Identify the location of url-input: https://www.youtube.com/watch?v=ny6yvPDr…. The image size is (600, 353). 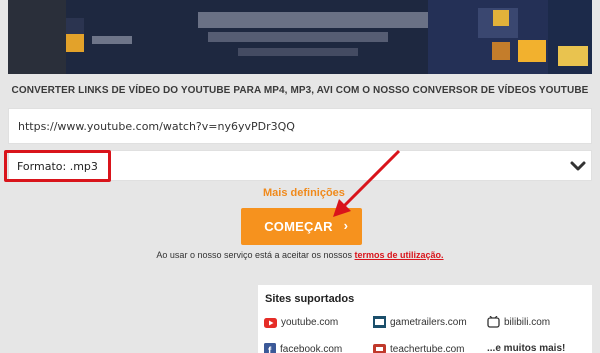
(300, 126).